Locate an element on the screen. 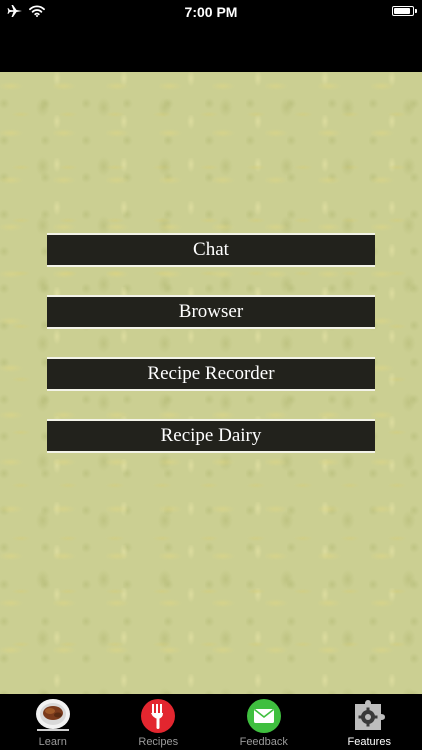 Image resolution: width=422 pixels, height=750 pixels. tab-features: Features is located at coordinates (369, 722).